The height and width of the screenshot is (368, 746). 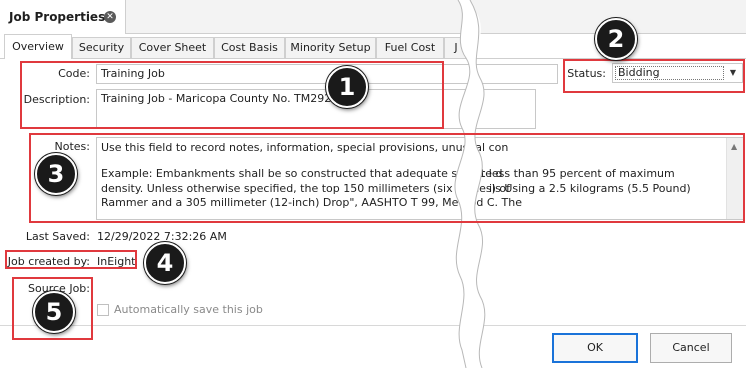 What do you see at coordinates (56, 174) in the screenshot?
I see `callout-badge-3: 3` at bounding box center [56, 174].